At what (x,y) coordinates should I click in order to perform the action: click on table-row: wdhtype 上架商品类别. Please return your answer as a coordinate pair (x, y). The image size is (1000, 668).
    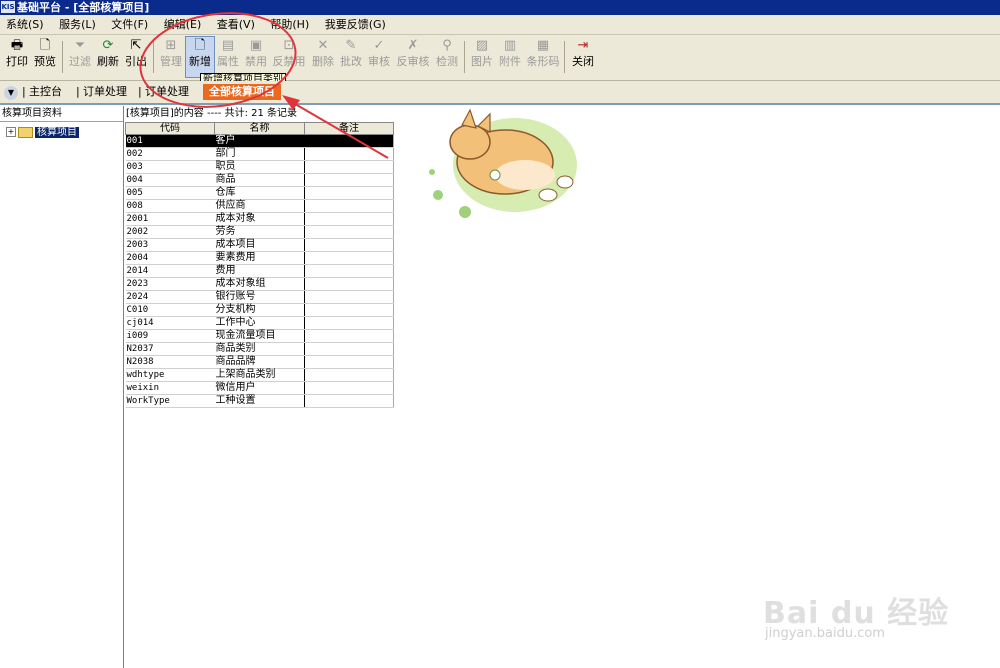
    Looking at the image, I should click on (259, 375).